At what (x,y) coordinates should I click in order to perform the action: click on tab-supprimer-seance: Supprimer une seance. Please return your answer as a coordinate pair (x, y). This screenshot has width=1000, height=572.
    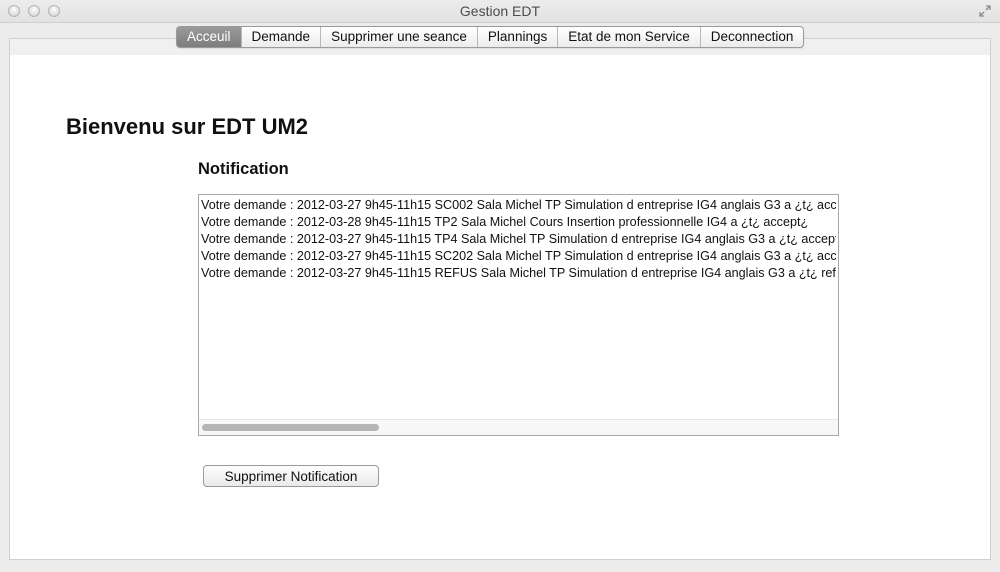
    Looking at the image, I should click on (398, 37).